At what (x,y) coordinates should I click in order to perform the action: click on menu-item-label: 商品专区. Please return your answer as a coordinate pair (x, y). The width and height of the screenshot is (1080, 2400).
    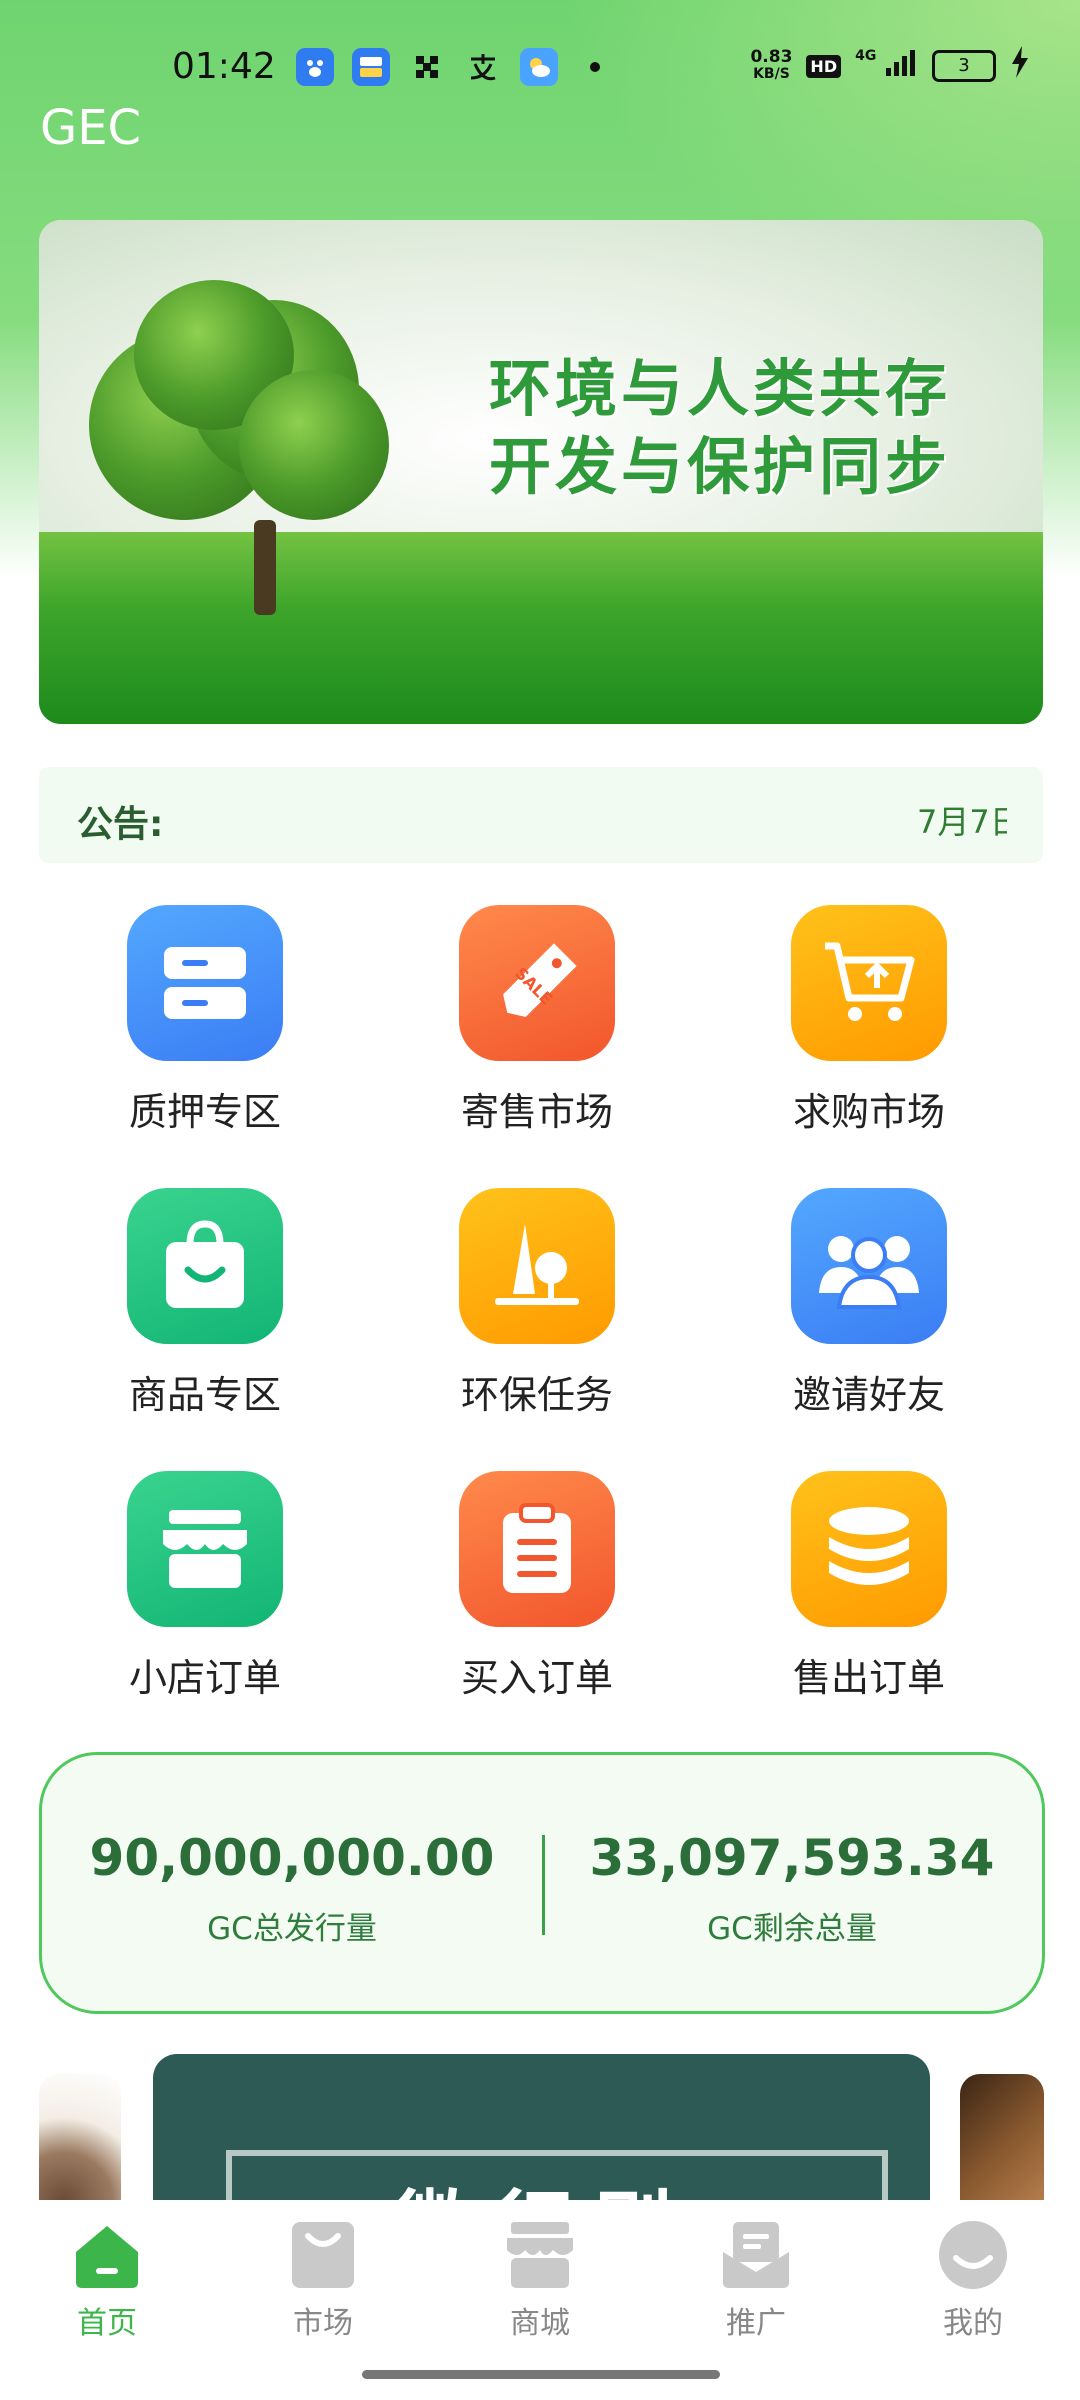
    Looking at the image, I should click on (204, 1395).